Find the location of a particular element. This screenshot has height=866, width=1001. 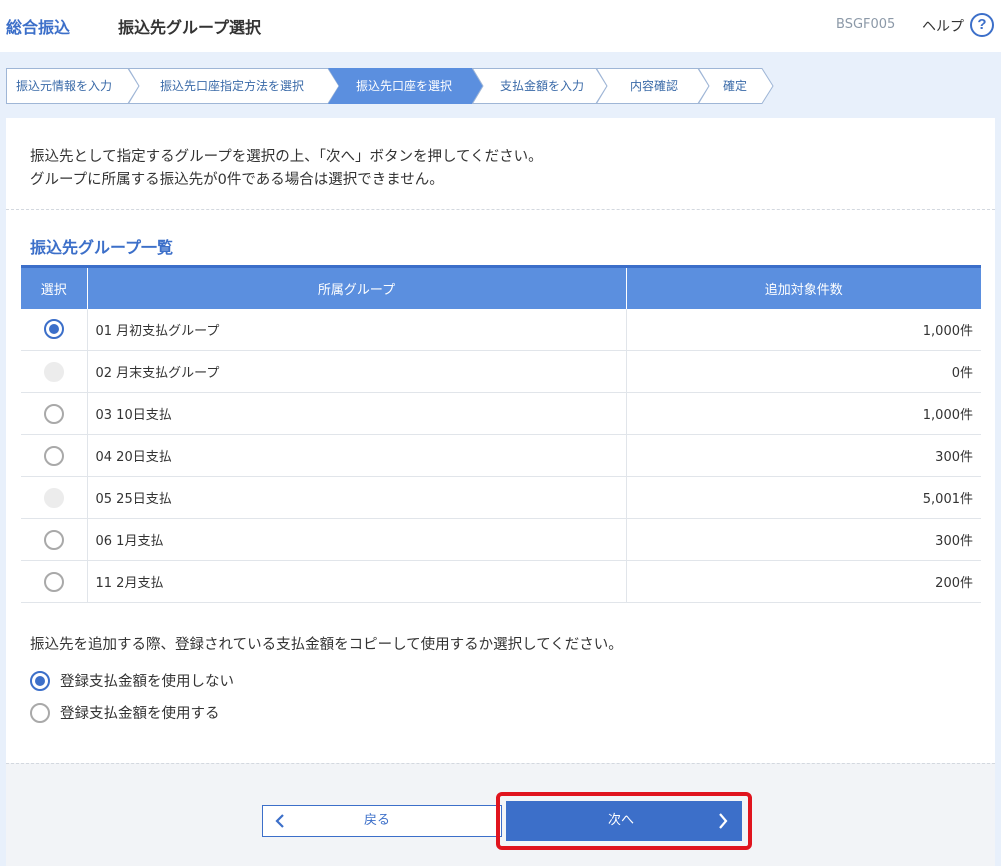

group-name: 03 10日支払 is located at coordinates (357, 413).